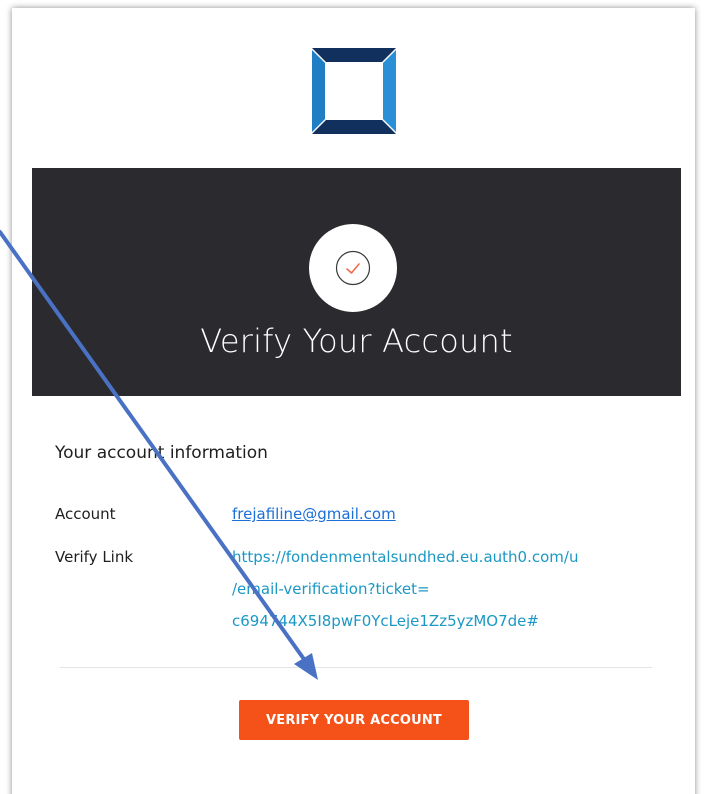 Image resolution: width=707 pixels, height=794 pixels. I want to click on checkmark-circle-icon, so click(353, 268).